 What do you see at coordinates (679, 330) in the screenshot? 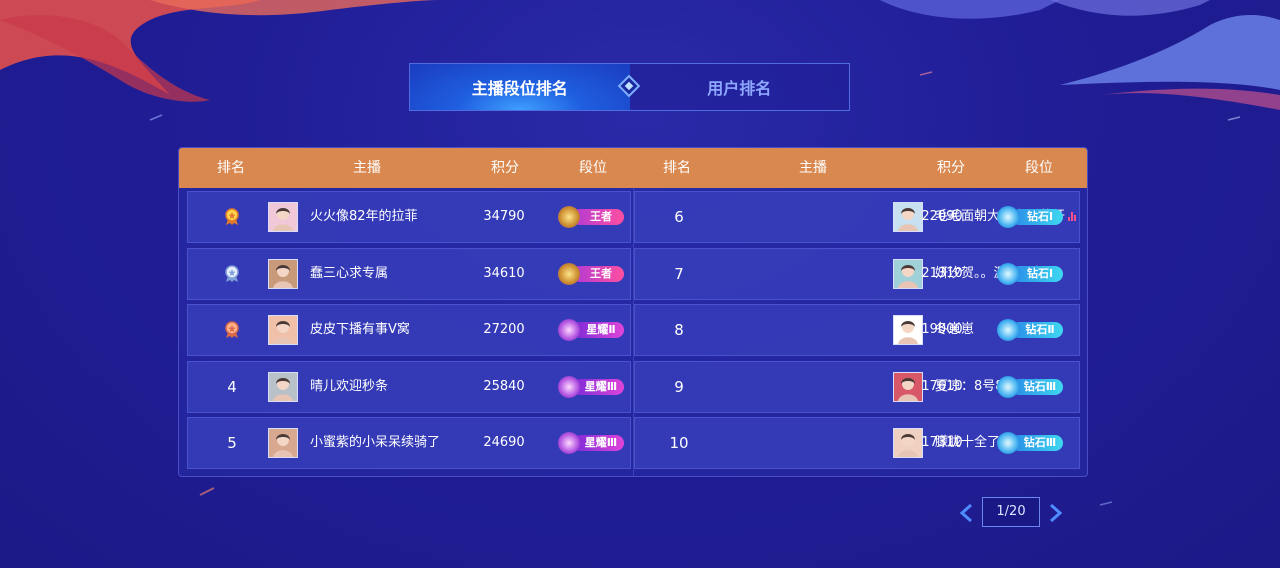
I see `rank-number: 8` at bounding box center [679, 330].